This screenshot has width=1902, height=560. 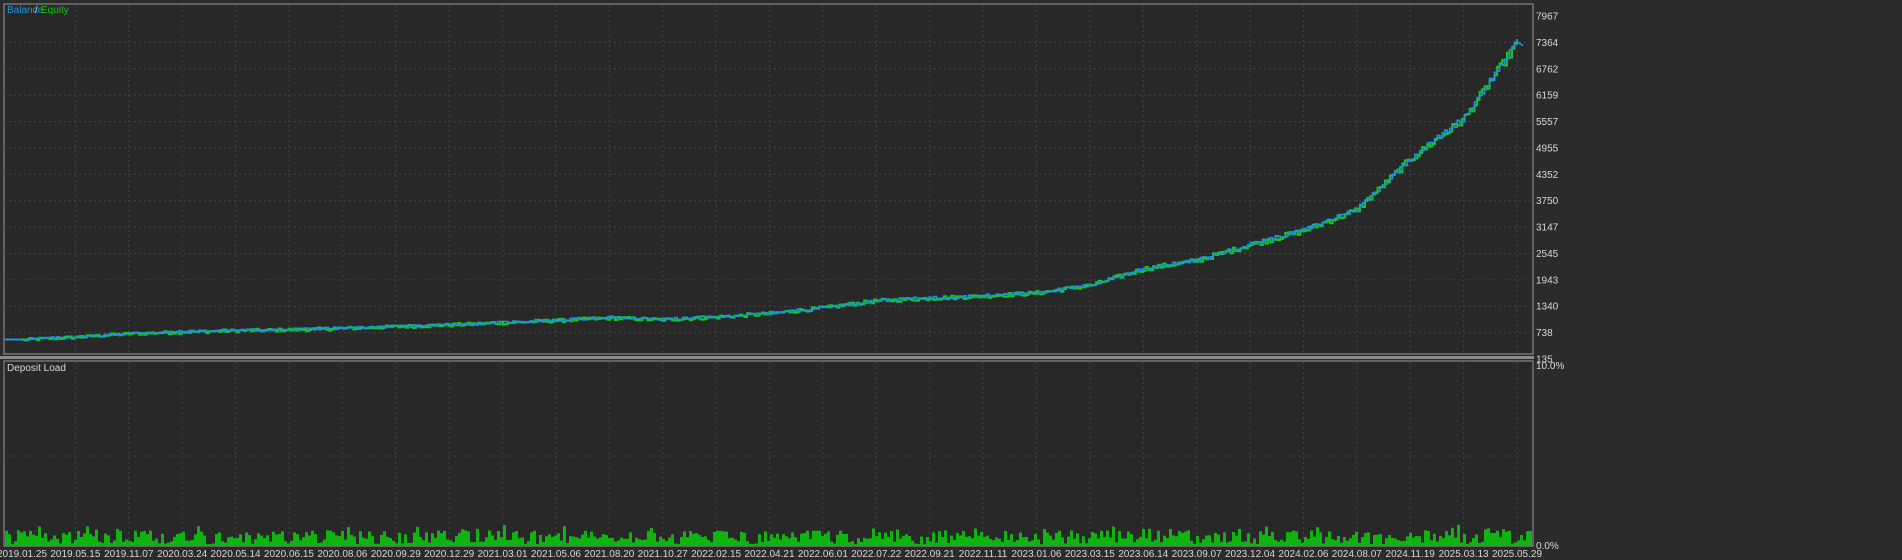 I want to click on x-tick-label: 2025.03.13, so click(x=1464, y=554).